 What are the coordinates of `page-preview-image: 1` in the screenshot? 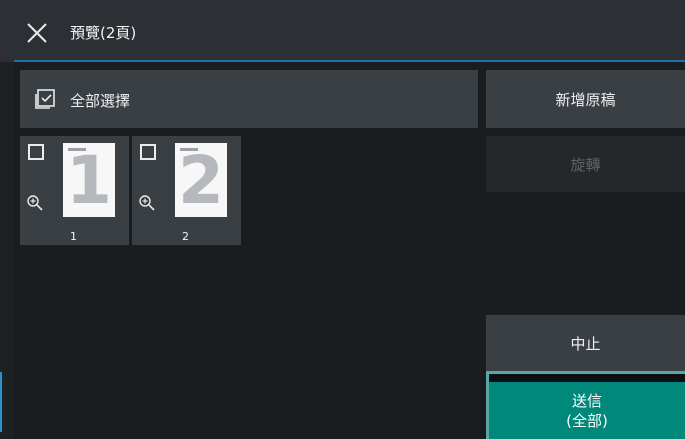 It's located at (89, 180).